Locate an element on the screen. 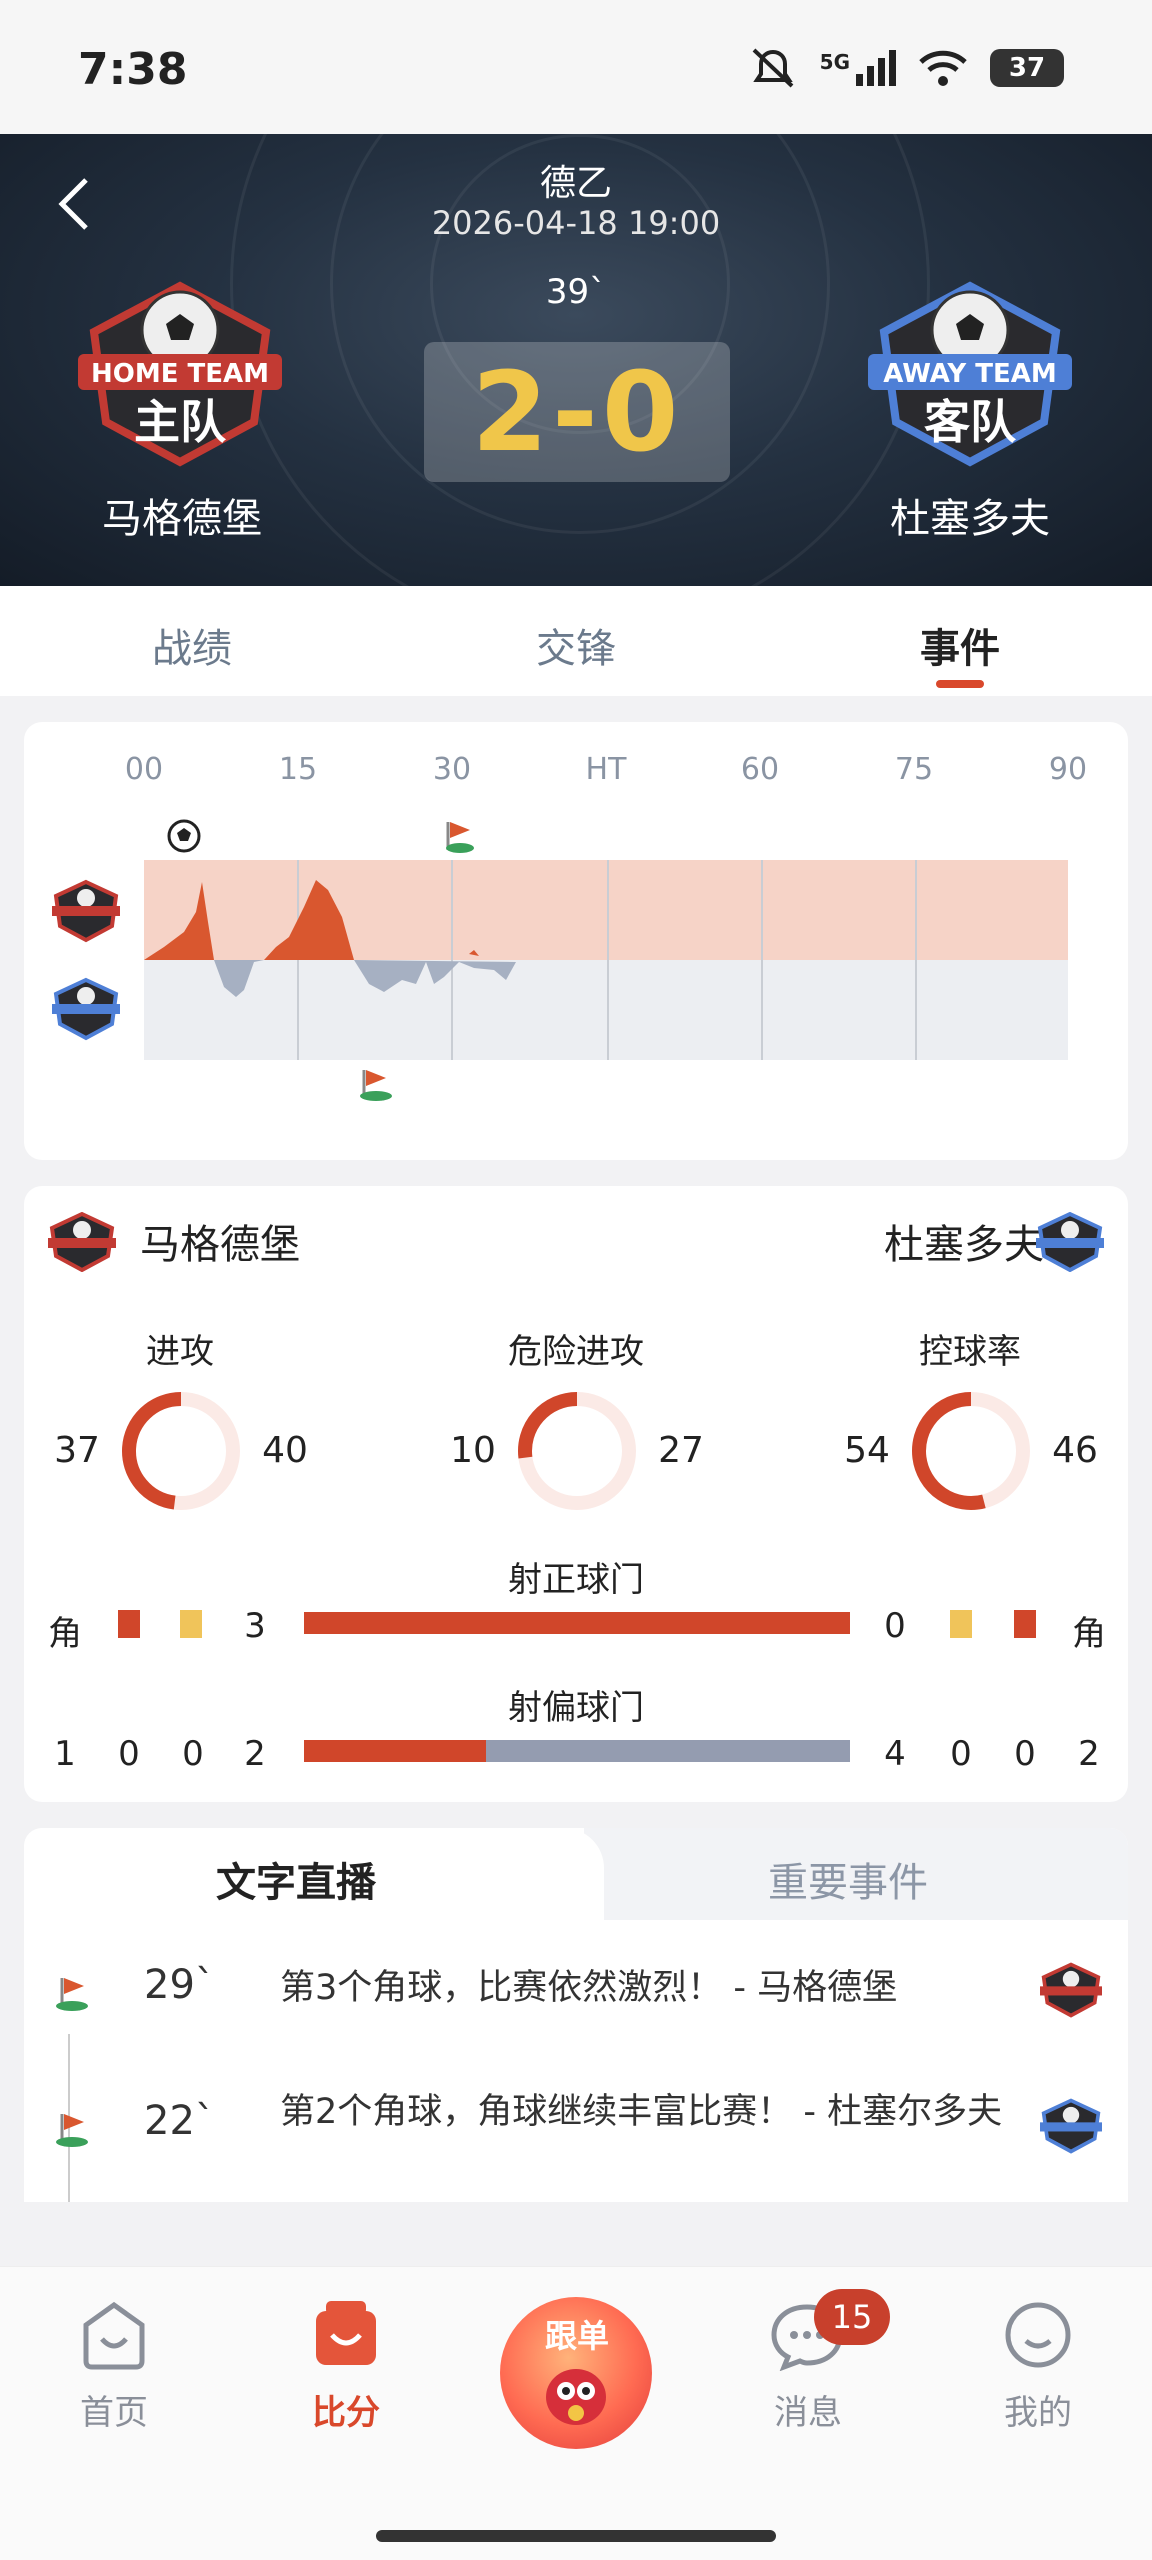  follow-bet-button: 跟单 is located at coordinates (576, 2373).